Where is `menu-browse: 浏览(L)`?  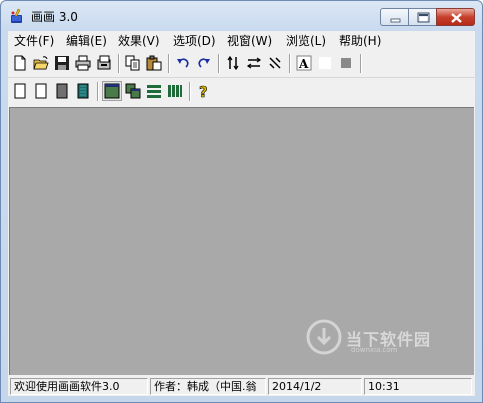
menu-browse: 浏览(L) is located at coordinates (306, 41).